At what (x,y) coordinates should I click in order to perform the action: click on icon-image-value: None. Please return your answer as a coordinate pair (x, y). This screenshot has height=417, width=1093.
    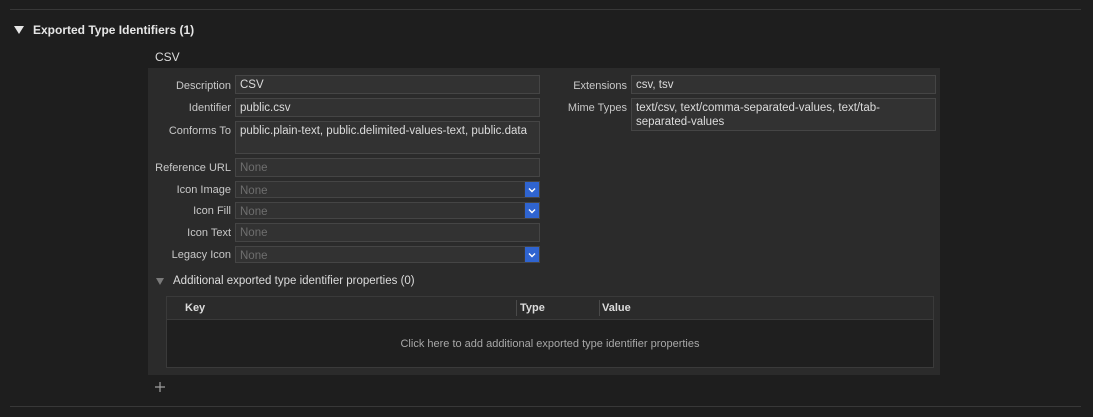
    Looking at the image, I should click on (254, 191).